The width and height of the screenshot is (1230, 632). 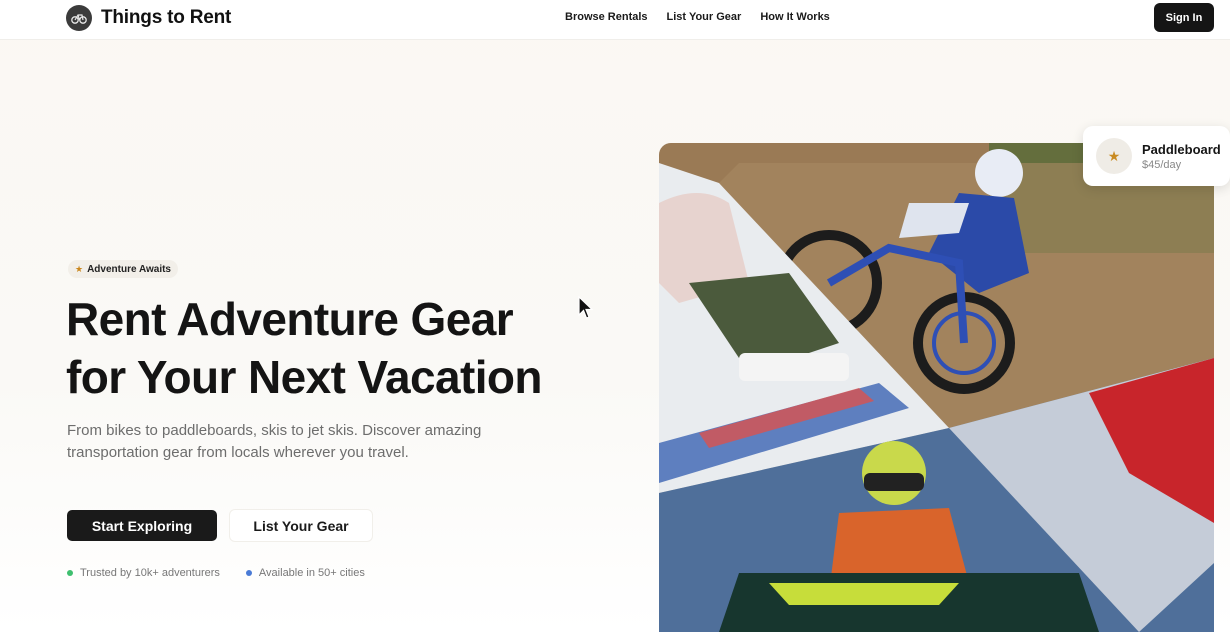 I want to click on trust-item-cities: Available in 50+ cities, so click(x=305, y=573).